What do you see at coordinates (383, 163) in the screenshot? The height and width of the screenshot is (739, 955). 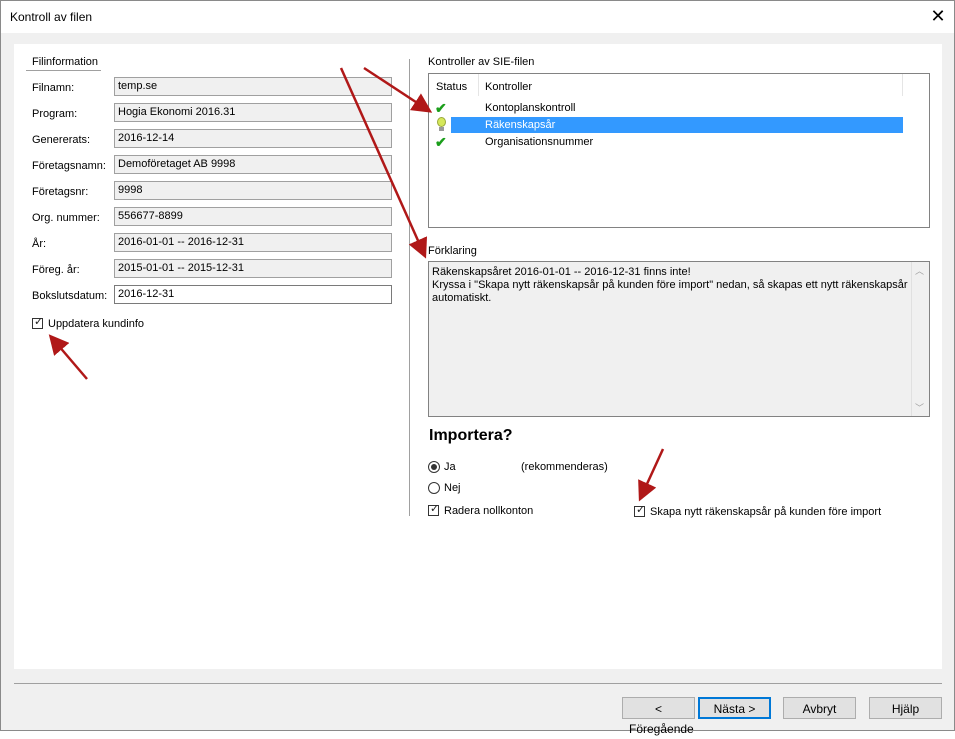 I see `arrow-to-explanation` at bounding box center [383, 163].